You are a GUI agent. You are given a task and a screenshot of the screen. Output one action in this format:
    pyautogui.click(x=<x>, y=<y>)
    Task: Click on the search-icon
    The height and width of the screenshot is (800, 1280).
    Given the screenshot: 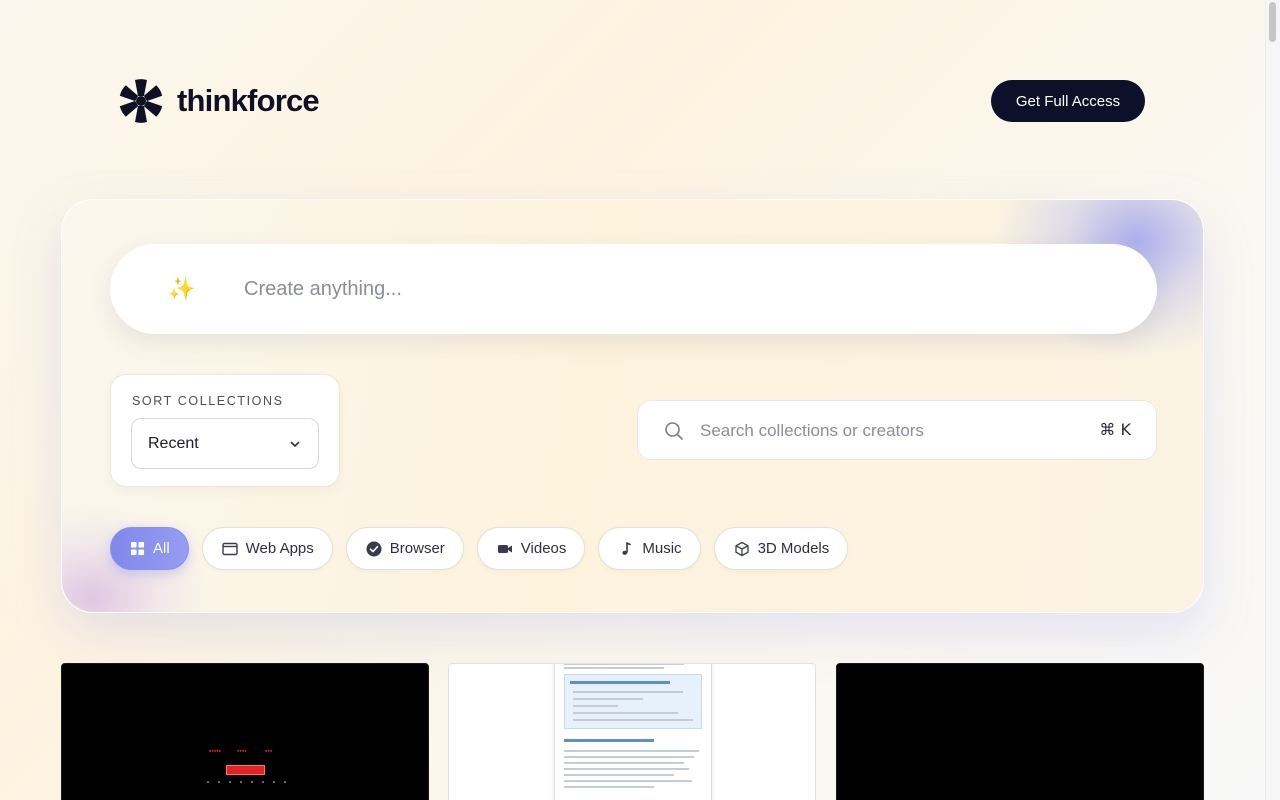 What is the action you would take?
    pyautogui.click(x=674, y=431)
    